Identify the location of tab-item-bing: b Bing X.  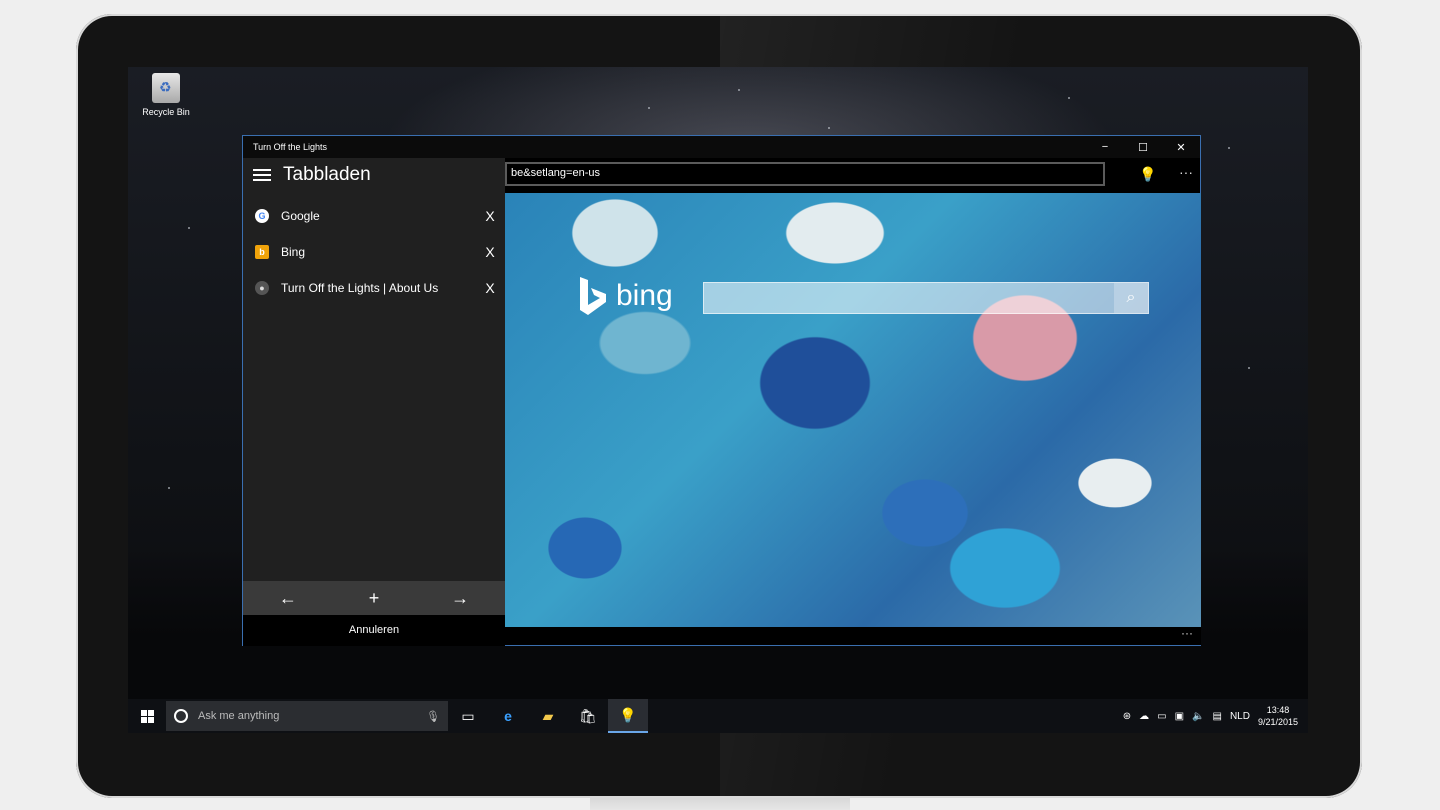
(374, 252).